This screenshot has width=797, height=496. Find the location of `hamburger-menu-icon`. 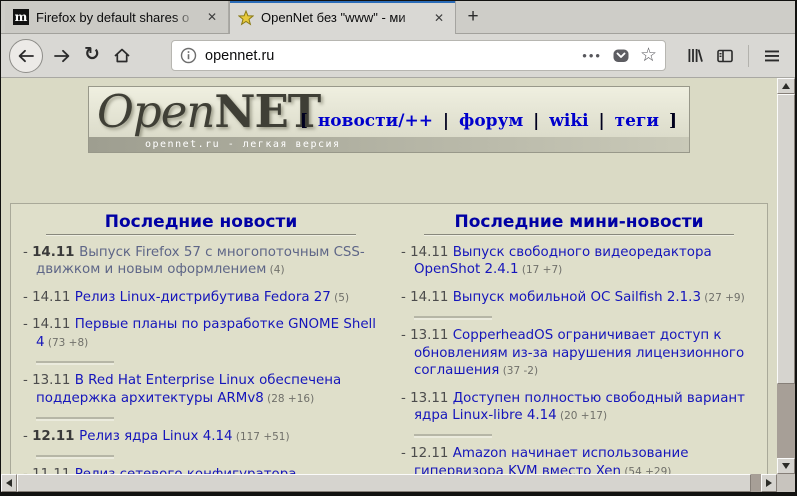

hamburger-menu-icon is located at coordinates (772, 55).